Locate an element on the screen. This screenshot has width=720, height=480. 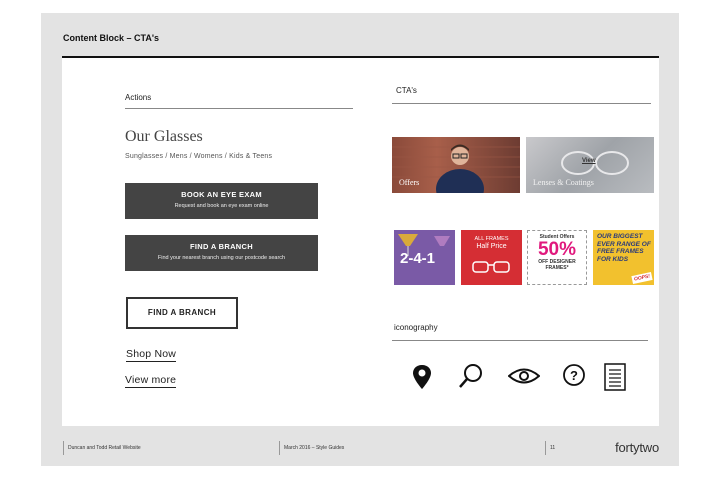
promo-half-line2: Half Price is located at coordinates (491, 246).